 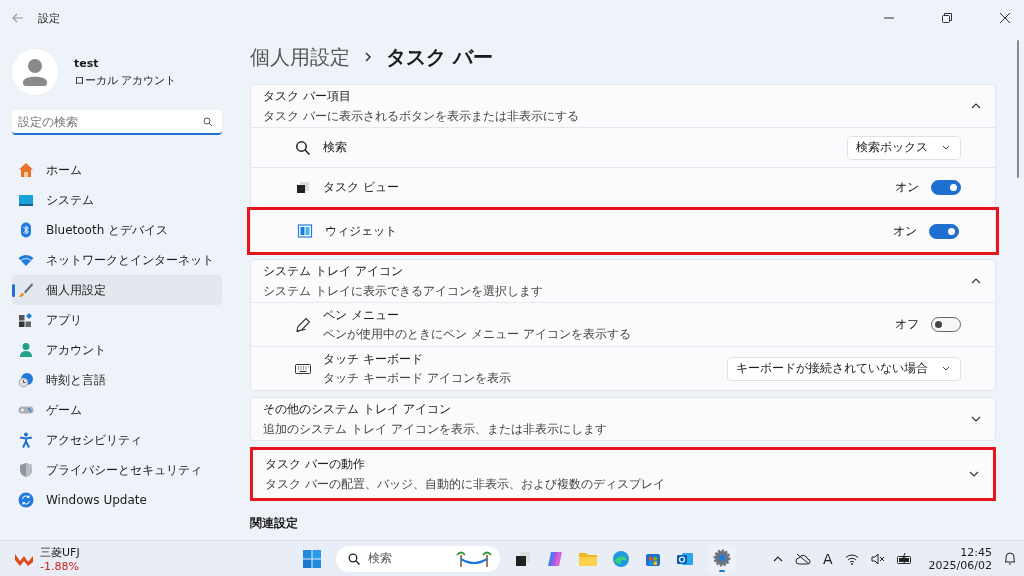 I want to click on search-field: 設定の検索, so click(x=117, y=122).